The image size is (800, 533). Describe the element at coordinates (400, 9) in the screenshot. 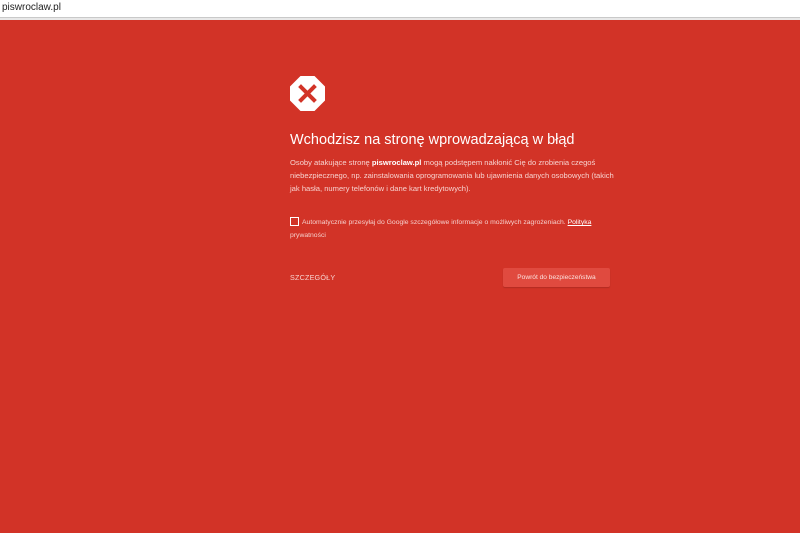

I see `address-bar: piswroclaw.pl` at that location.